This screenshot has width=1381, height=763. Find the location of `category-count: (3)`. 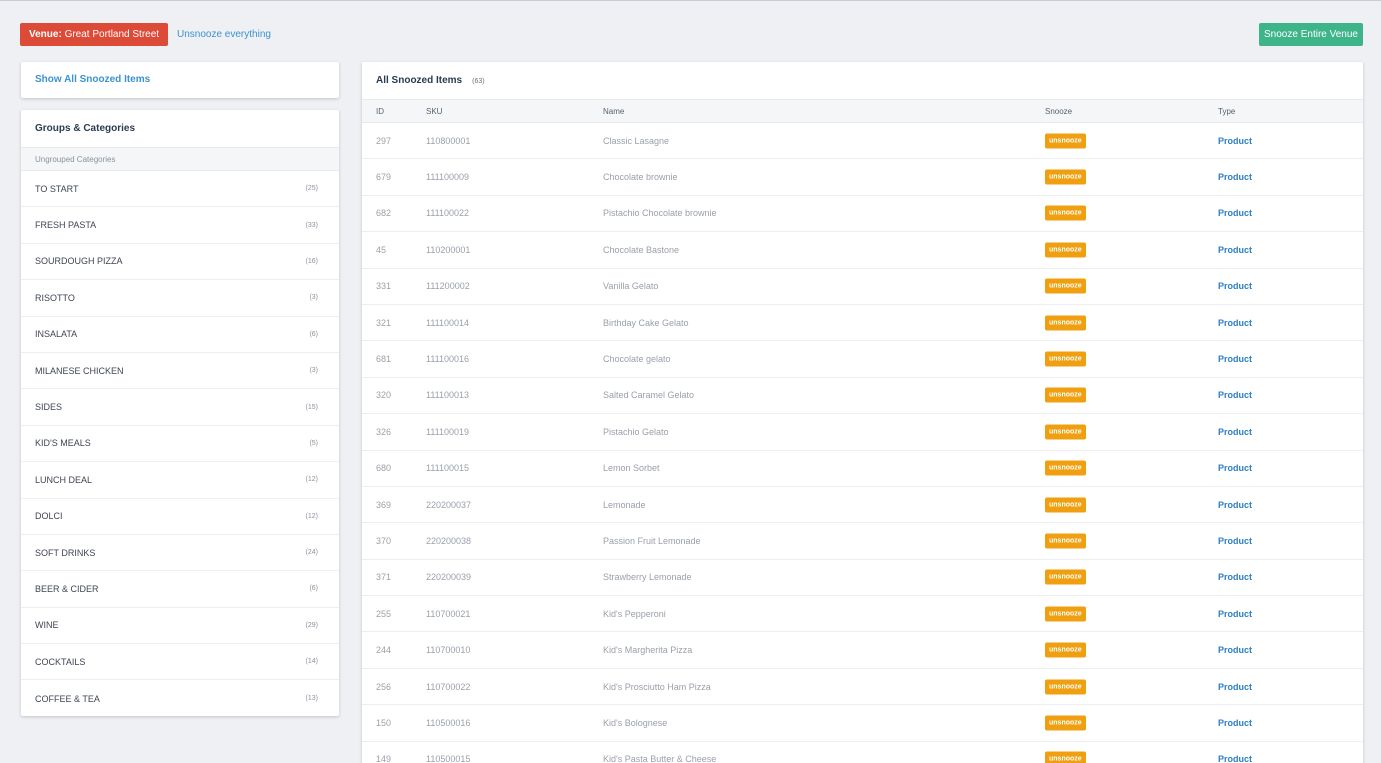

category-count: (3) is located at coordinates (313, 371).